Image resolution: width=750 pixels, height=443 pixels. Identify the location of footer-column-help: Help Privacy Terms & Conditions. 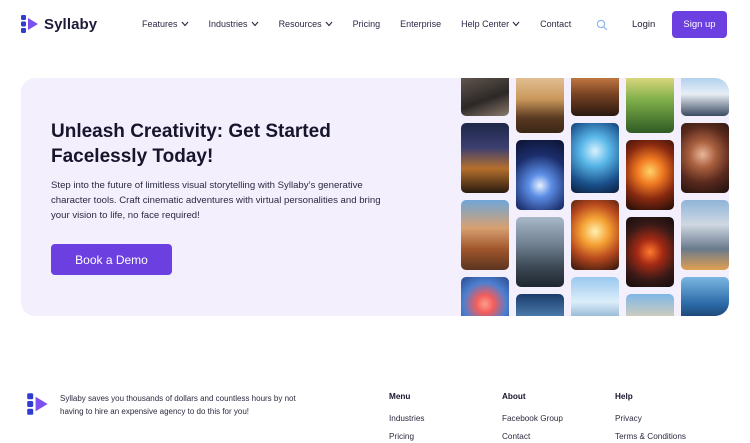
(650, 417).